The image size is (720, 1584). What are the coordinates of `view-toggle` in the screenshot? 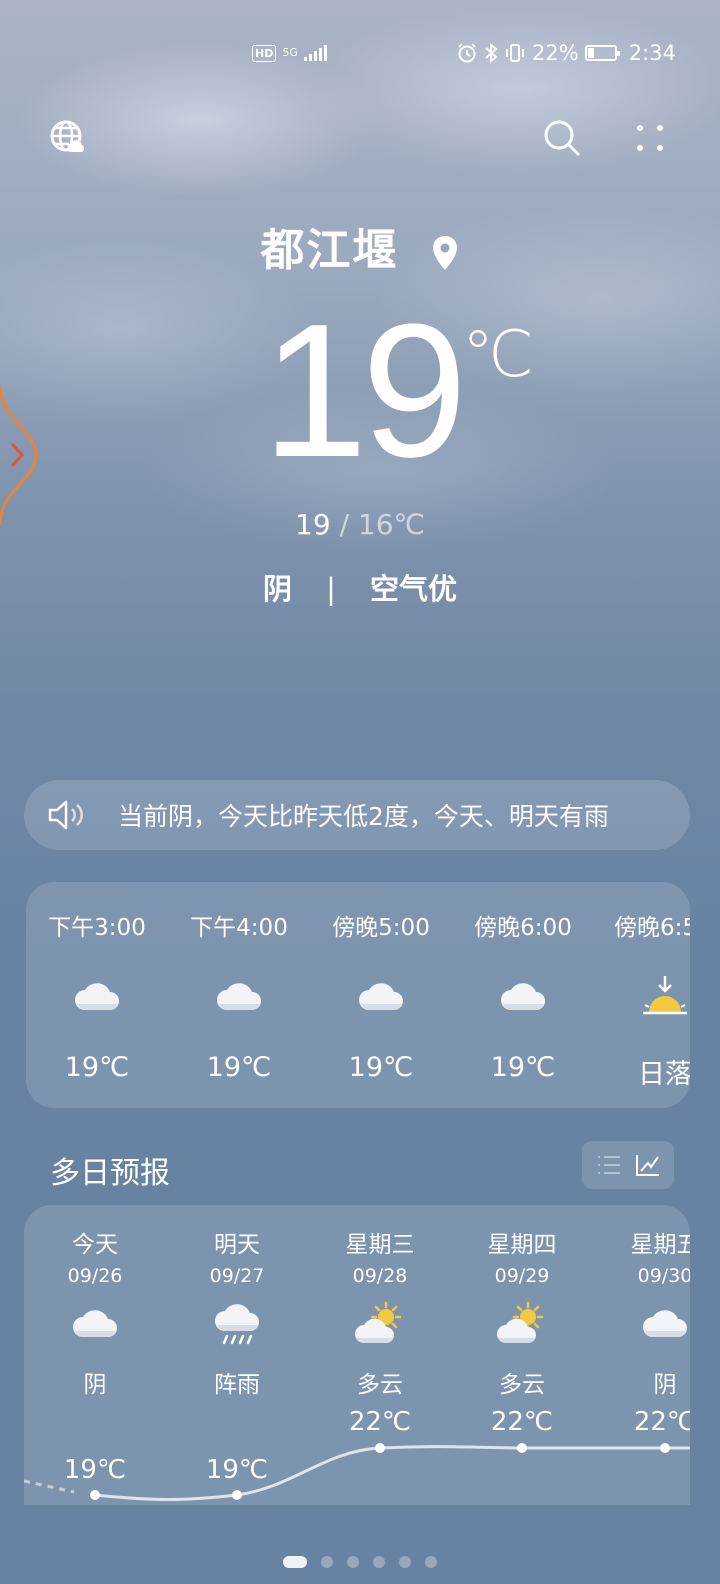 It's located at (628, 1165).